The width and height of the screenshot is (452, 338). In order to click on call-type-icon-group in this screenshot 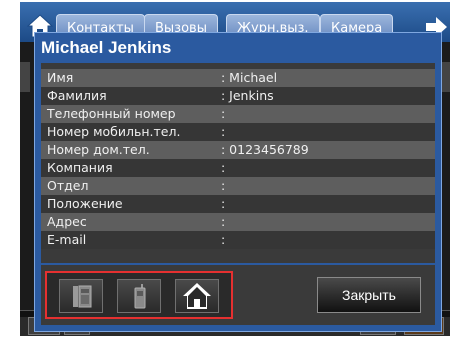, I will do `click(139, 295)`.